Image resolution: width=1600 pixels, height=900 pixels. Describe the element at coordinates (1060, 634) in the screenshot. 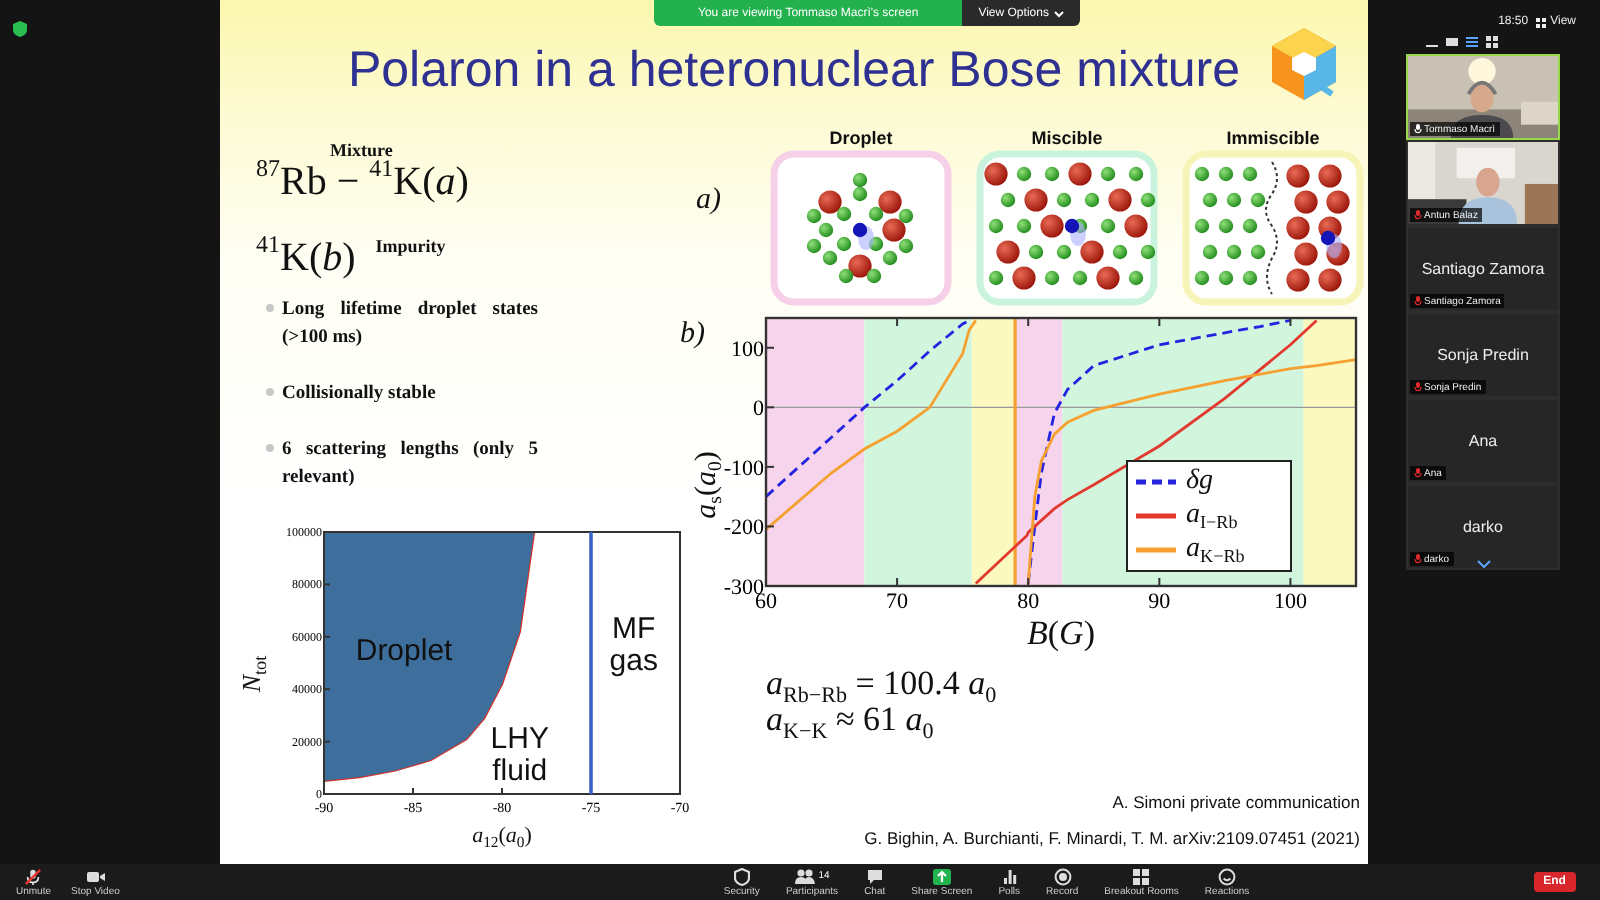

I see `axis-label: B(G)` at that location.